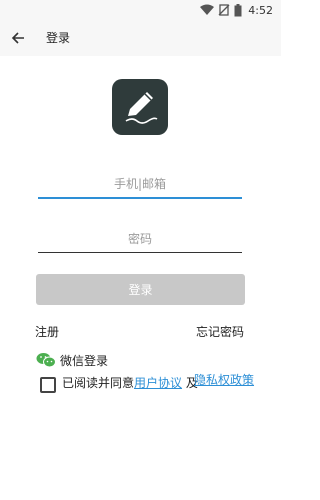 The image size is (320, 500). I want to click on status-icons: 4:52, so click(236, 10).